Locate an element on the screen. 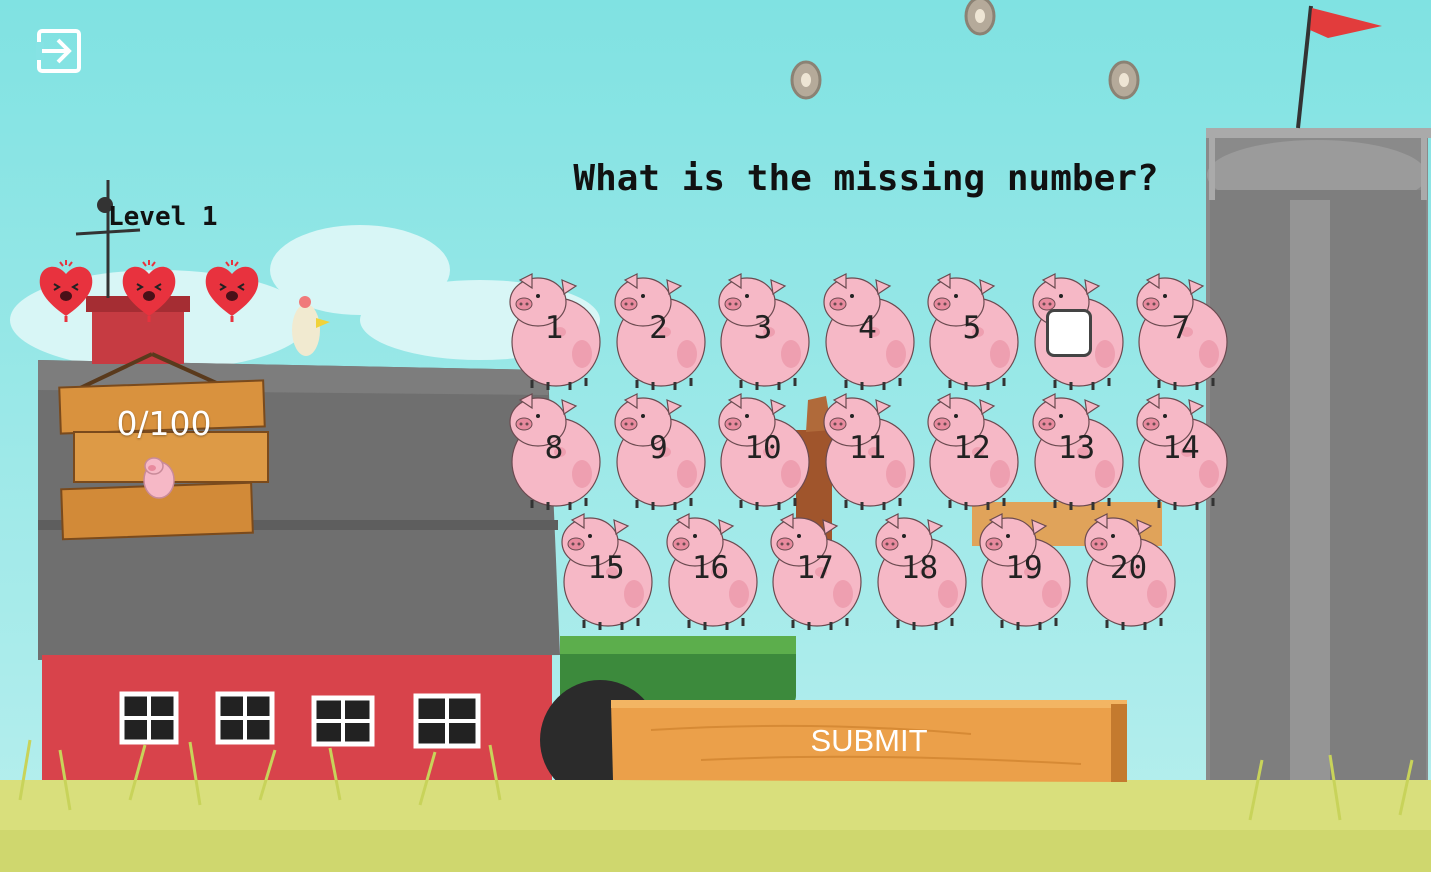 The image size is (1431, 872). pig-number: 19 is located at coordinates (1024, 568).